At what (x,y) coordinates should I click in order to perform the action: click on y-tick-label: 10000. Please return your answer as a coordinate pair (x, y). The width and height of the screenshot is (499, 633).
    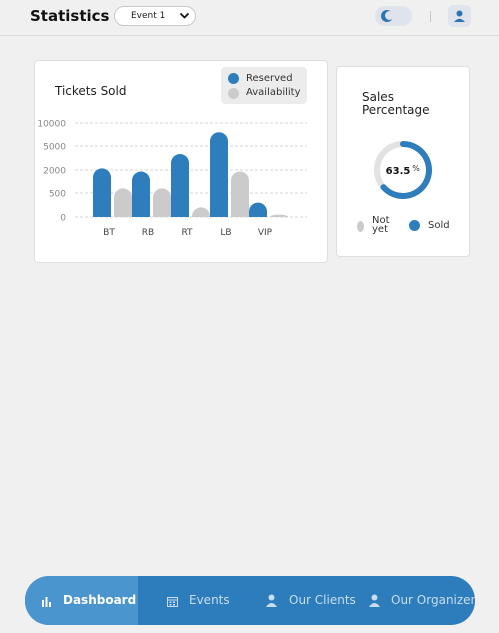
    Looking at the image, I should click on (51, 125).